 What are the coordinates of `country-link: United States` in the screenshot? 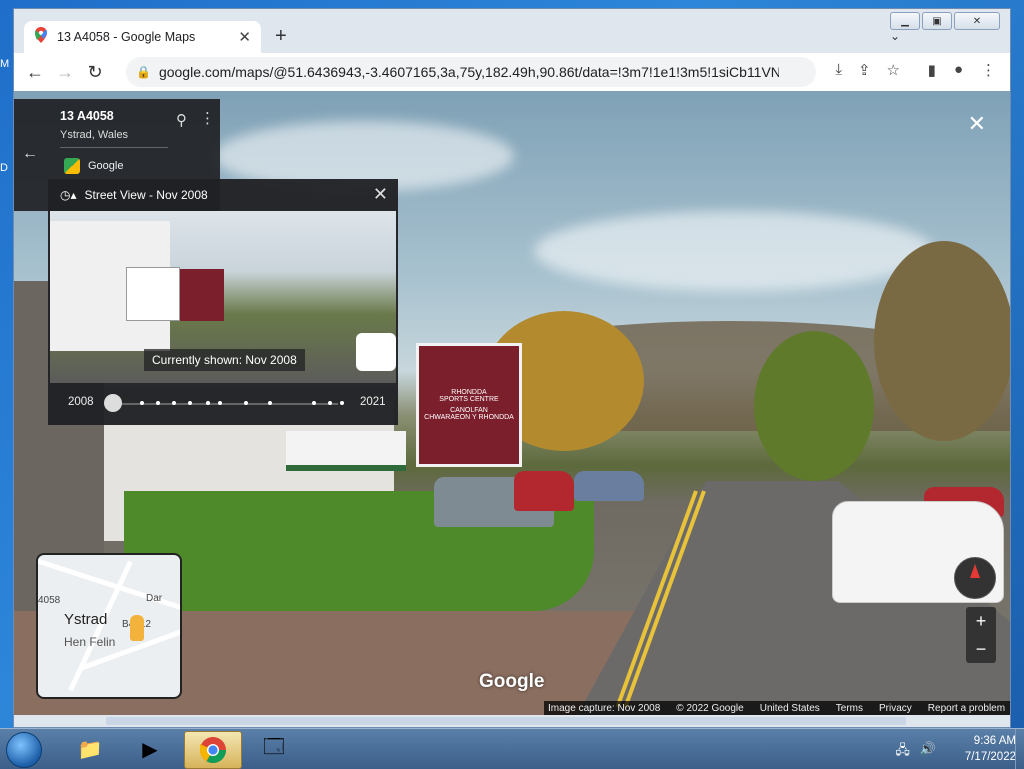 It's located at (790, 708).